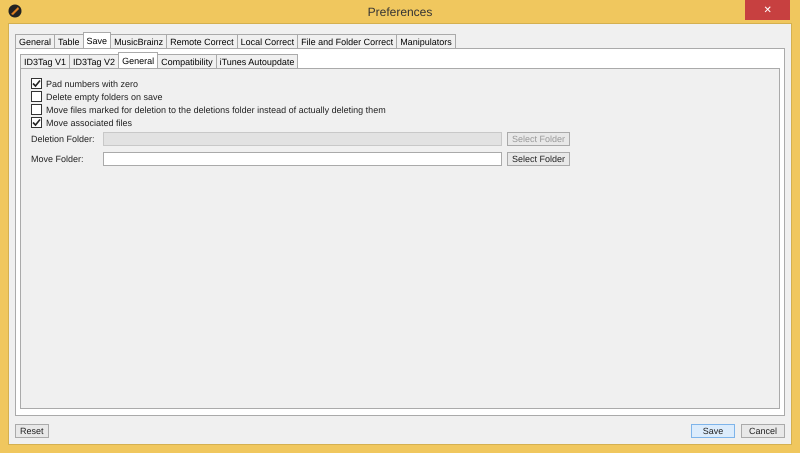 The height and width of the screenshot is (453, 800). What do you see at coordinates (32, 431) in the screenshot?
I see `reset-button: Reset` at bounding box center [32, 431].